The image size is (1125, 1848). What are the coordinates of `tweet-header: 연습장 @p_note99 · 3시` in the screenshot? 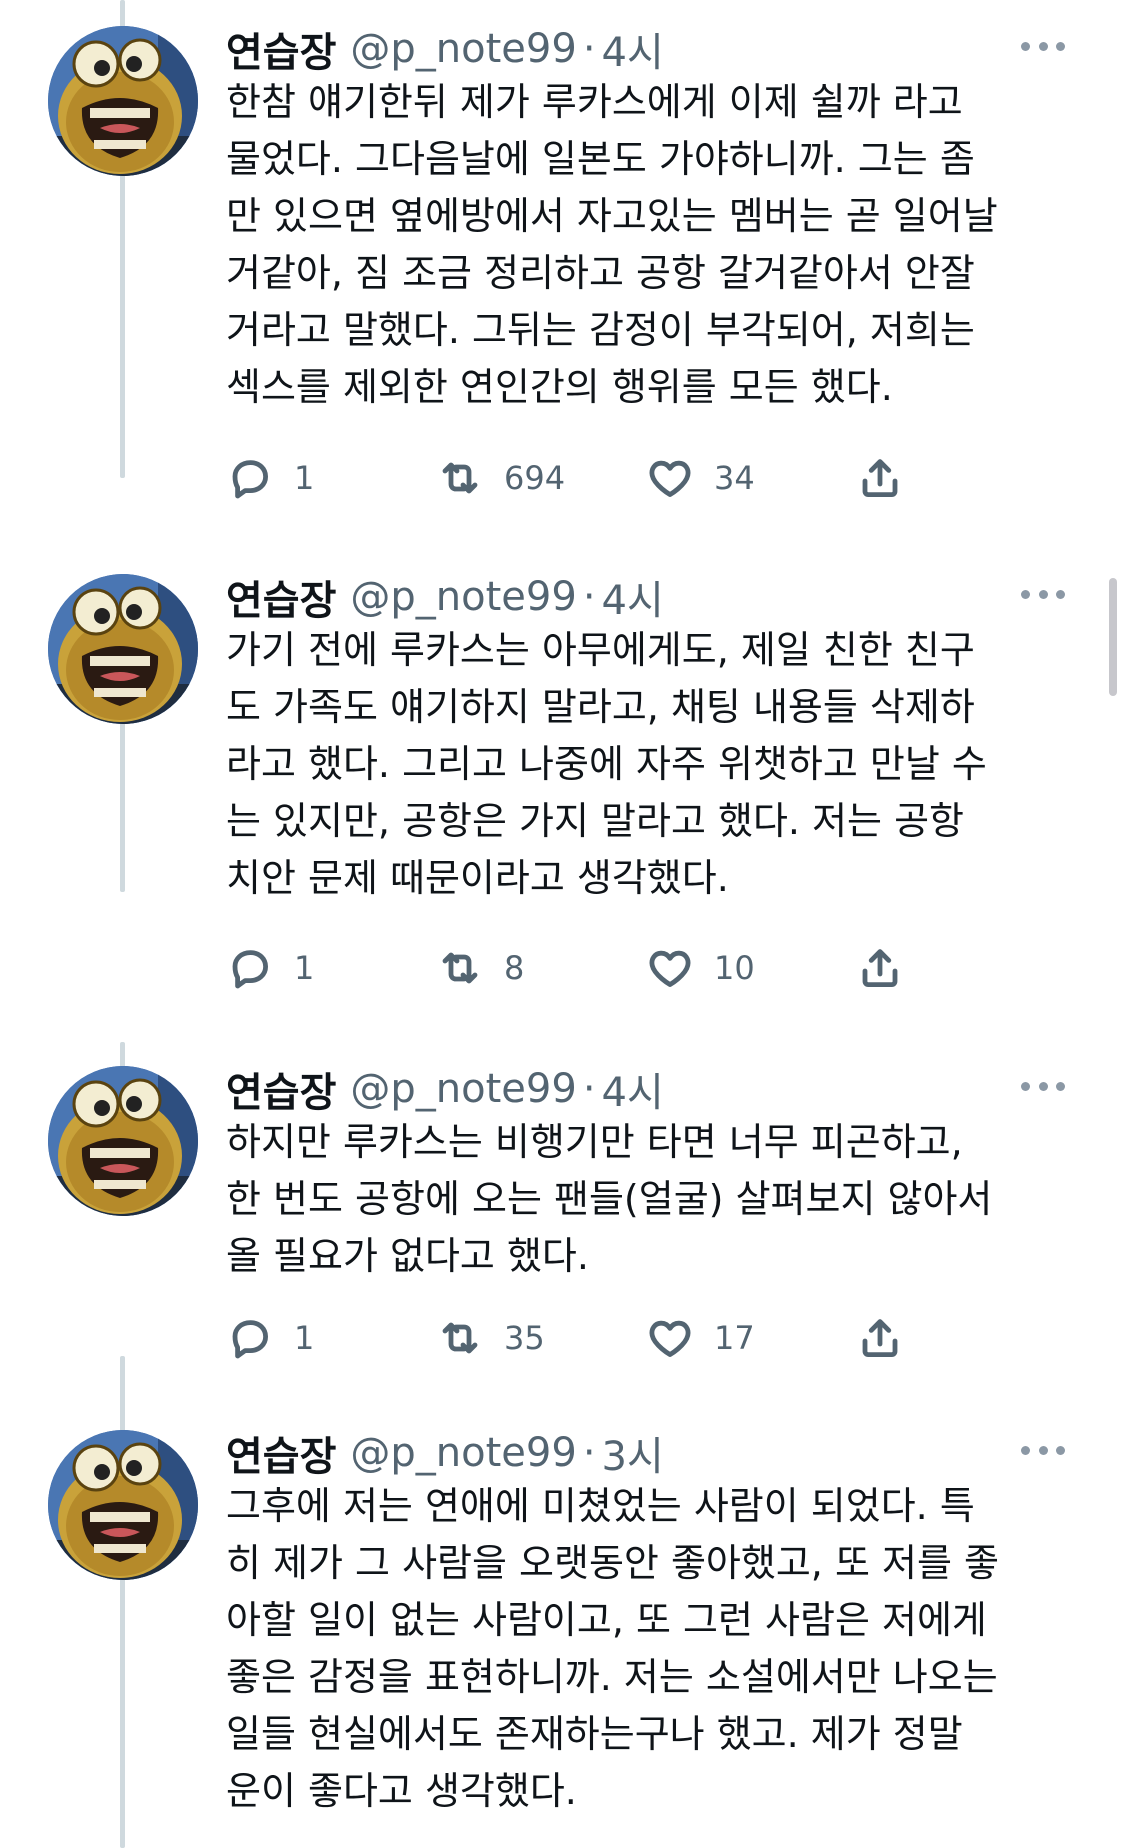 It's located at (445, 1453).